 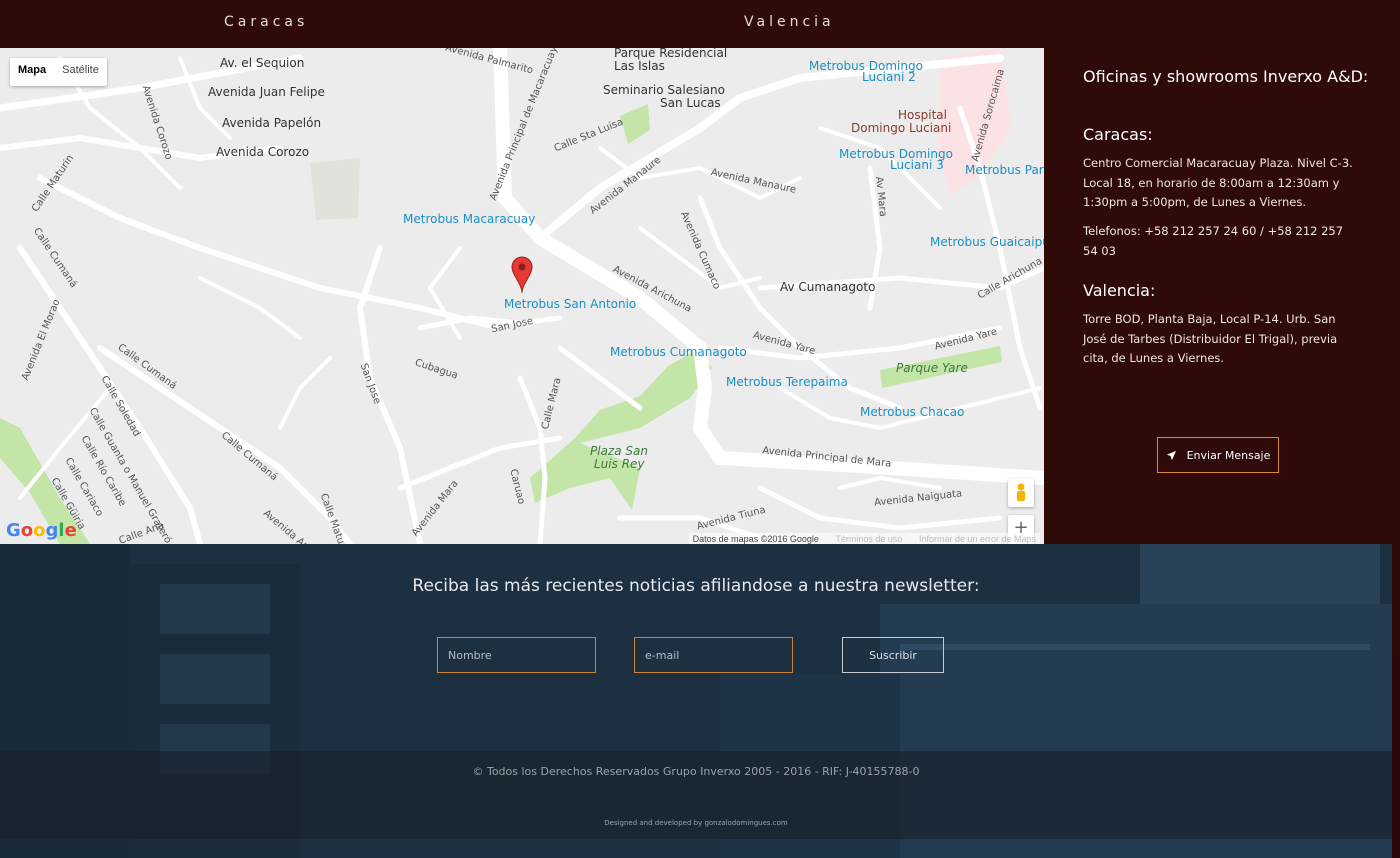 What do you see at coordinates (1171, 455) in the screenshot?
I see `paper-plane-icon` at bounding box center [1171, 455].